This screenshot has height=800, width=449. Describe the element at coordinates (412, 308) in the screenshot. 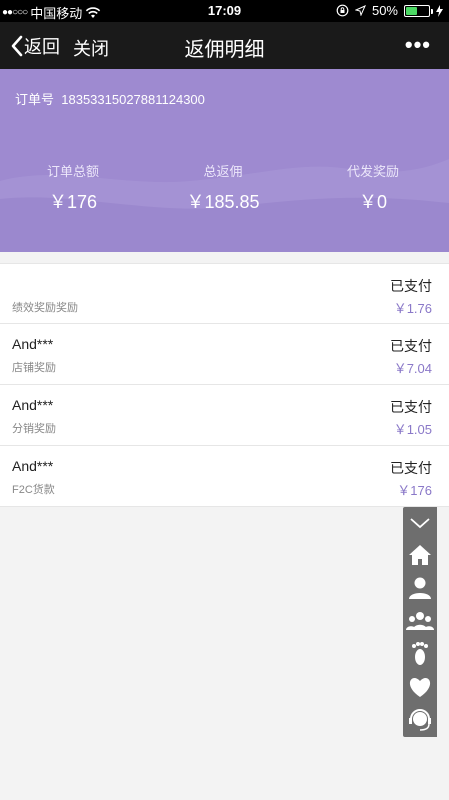

I see `row-amount: ￥1.76` at that location.